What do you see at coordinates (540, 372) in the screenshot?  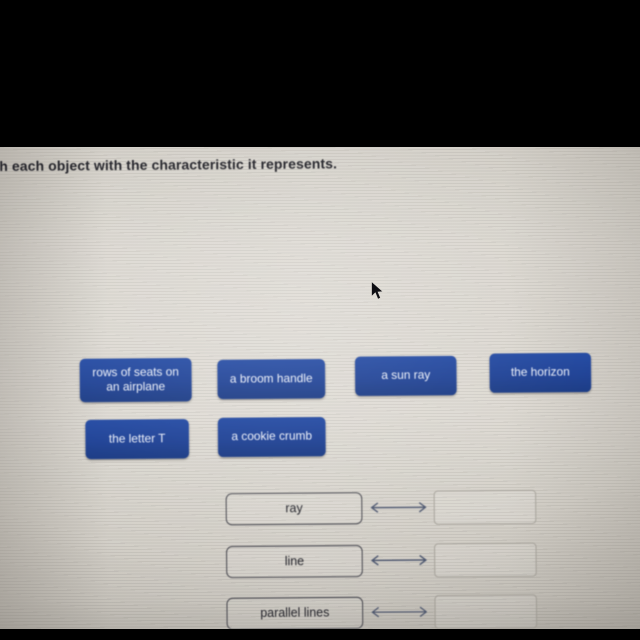 I see `tile-the-horizon: the horizon` at bounding box center [540, 372].